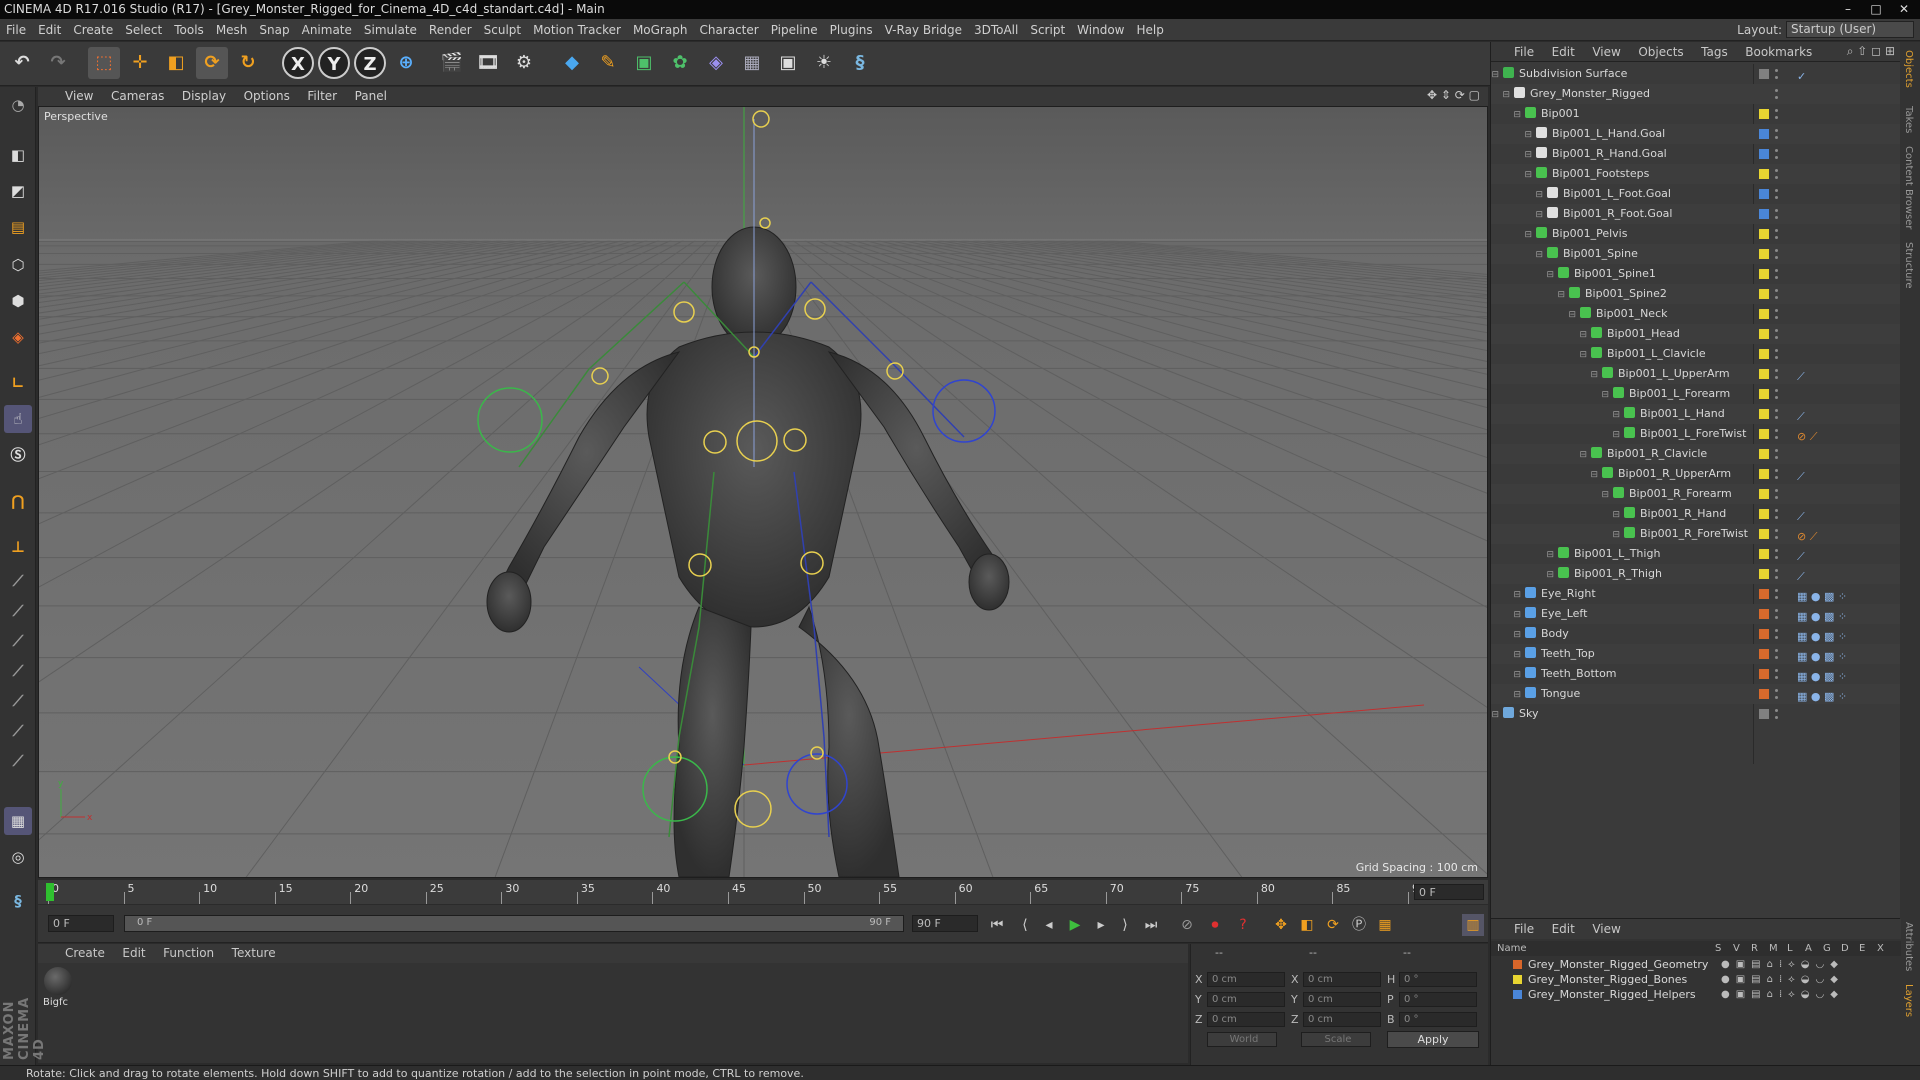  Describe the element at coordinates (1696, 574) in the screenshot. I see `object-row: ⊟ Bip001_R_Thigh ⟋` at that location.